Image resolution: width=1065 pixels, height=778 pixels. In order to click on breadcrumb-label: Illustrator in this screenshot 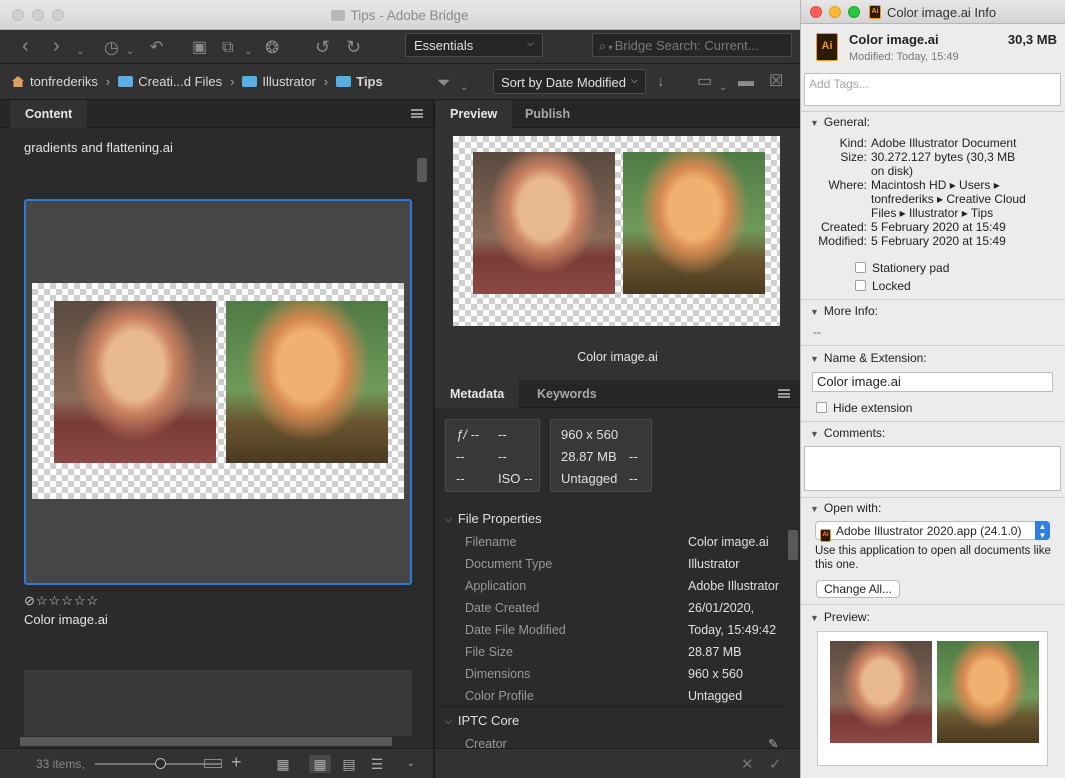, I will do `click(289, 81)`.